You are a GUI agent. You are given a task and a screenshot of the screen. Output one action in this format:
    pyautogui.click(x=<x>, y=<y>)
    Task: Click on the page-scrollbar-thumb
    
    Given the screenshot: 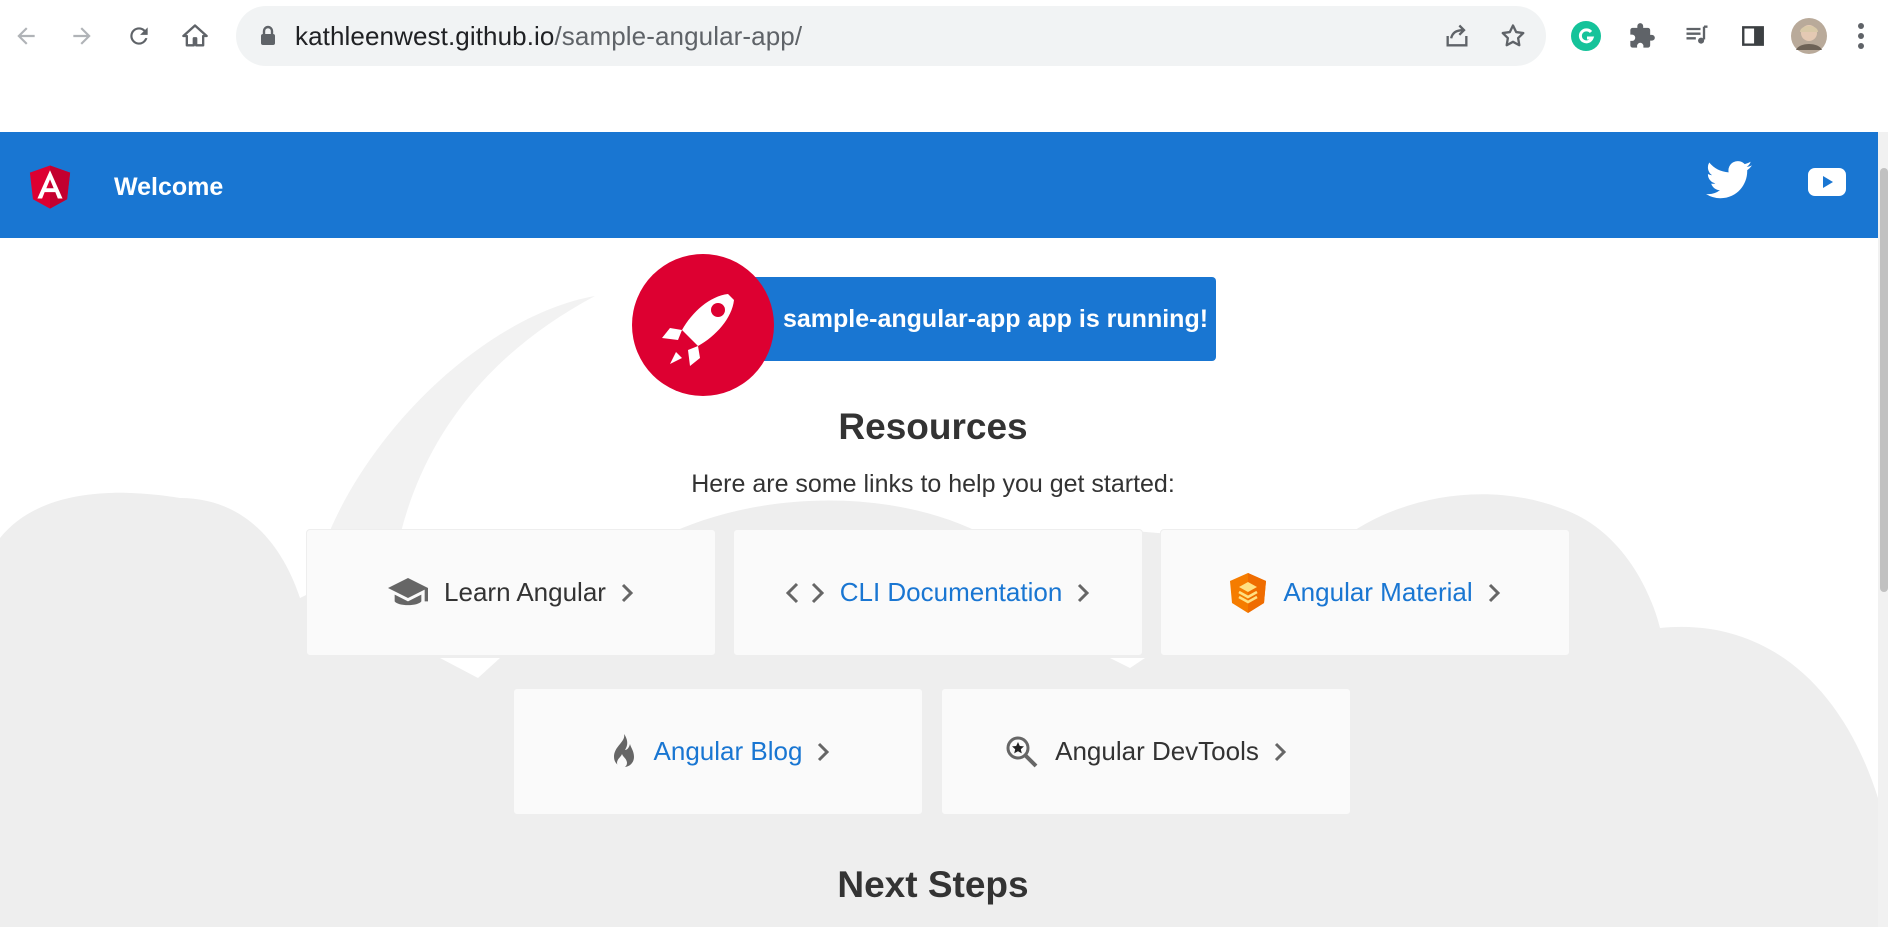 What is the action you would take?
    pyautogui.click(x=1884, y=380)
    